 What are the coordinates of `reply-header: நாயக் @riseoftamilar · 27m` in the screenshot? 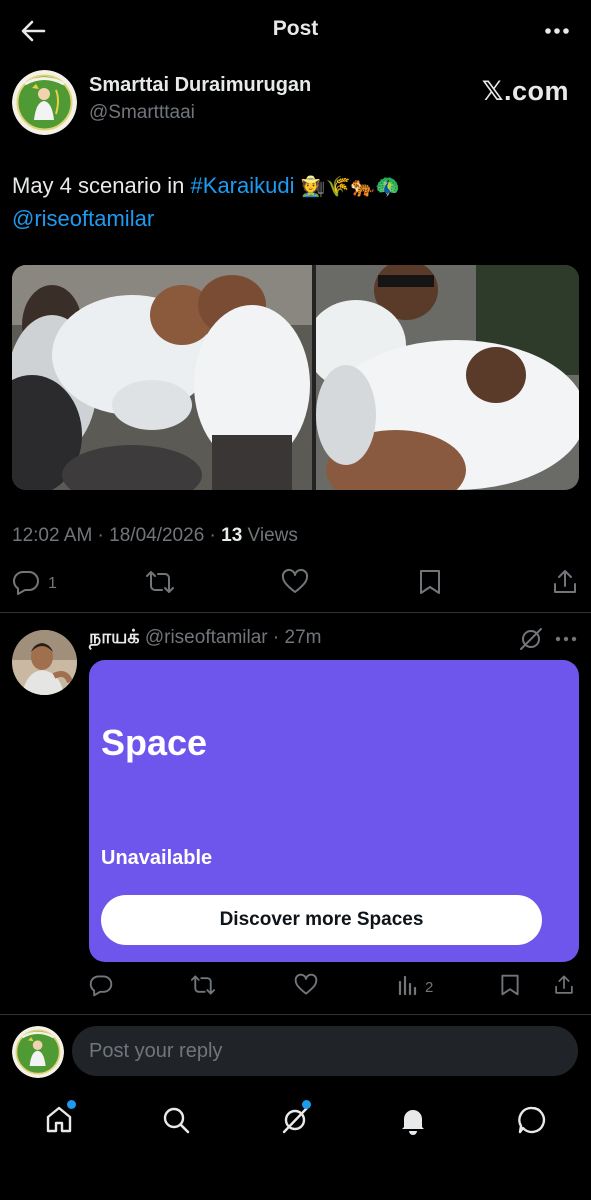 It's located at (205, 639).